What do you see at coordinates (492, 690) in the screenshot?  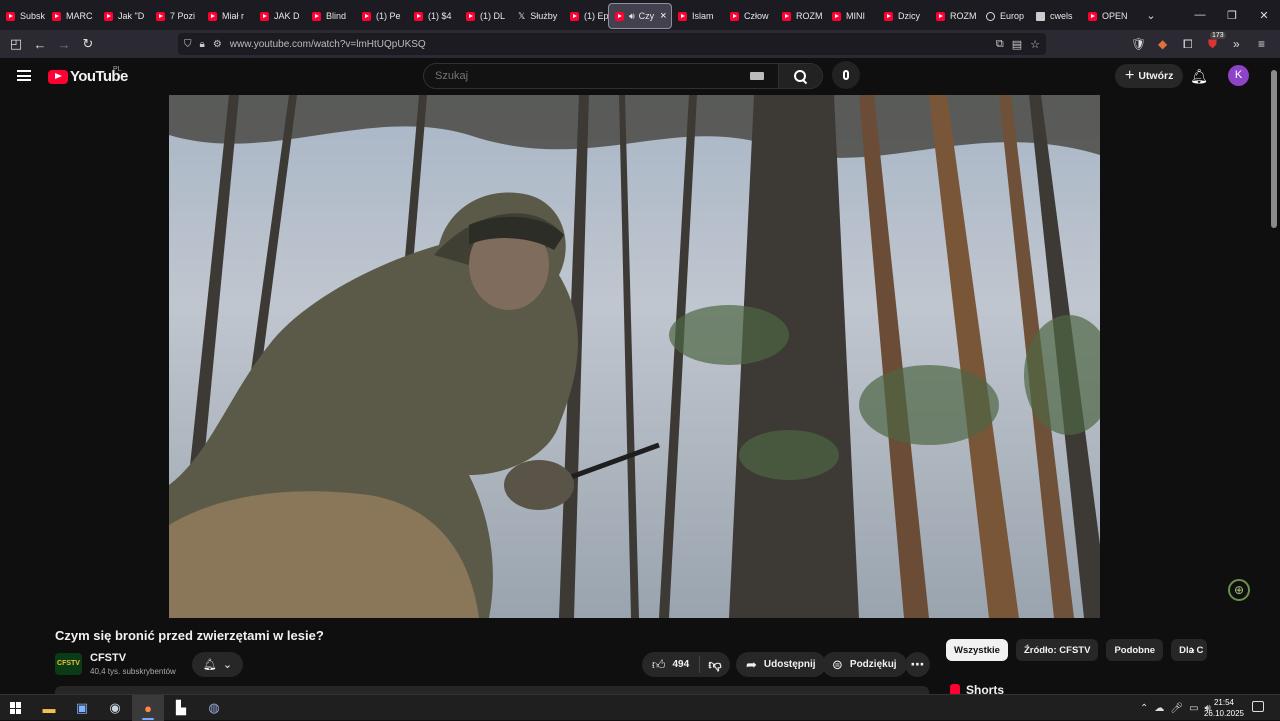 I see `description-box` at bounding box center [492, 690].